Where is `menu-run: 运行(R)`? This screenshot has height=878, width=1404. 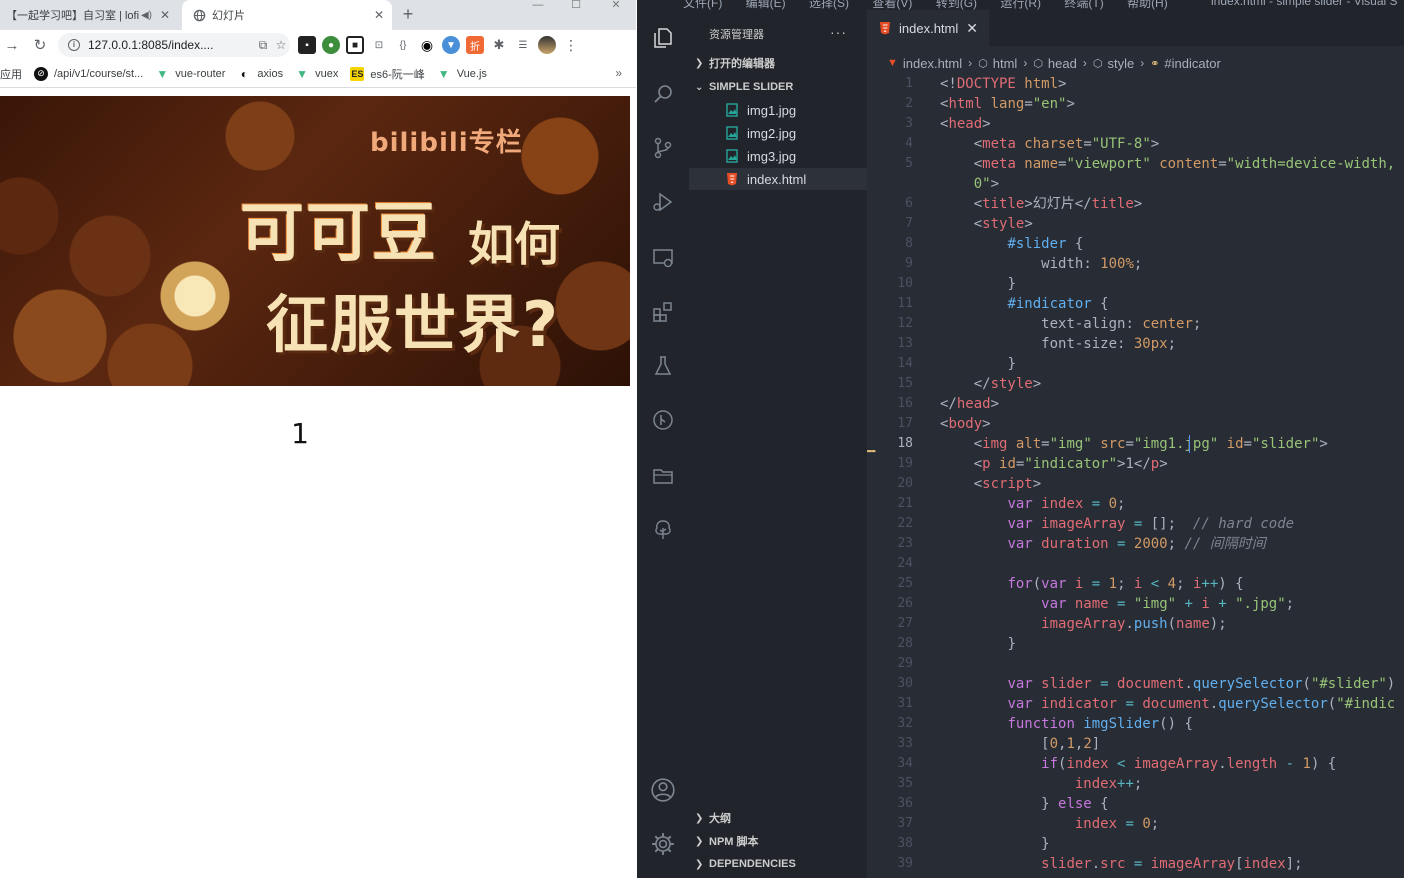
menu-run: 运行(R) is located at coordinates (1020, 5).